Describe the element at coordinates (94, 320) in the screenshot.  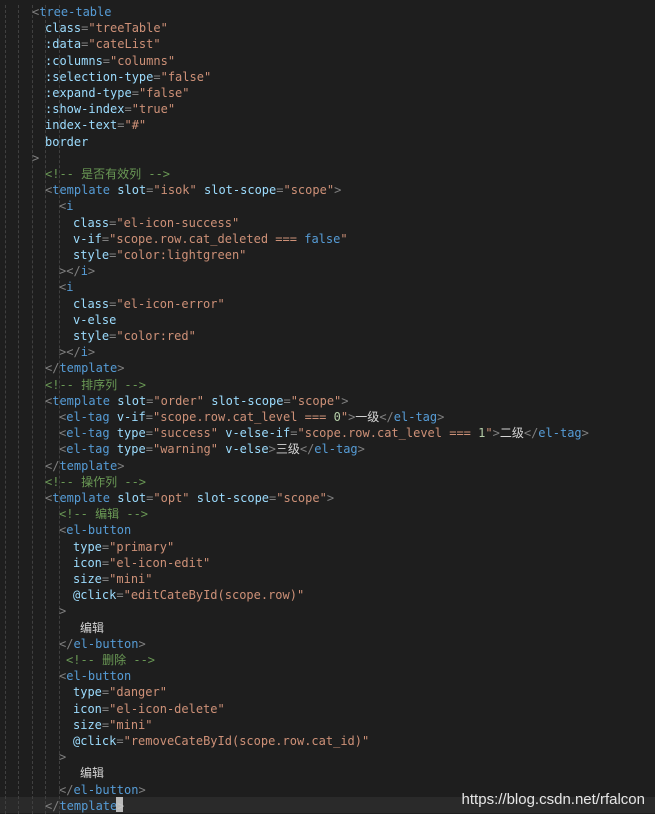
I see `code-line: v-else` at that location.